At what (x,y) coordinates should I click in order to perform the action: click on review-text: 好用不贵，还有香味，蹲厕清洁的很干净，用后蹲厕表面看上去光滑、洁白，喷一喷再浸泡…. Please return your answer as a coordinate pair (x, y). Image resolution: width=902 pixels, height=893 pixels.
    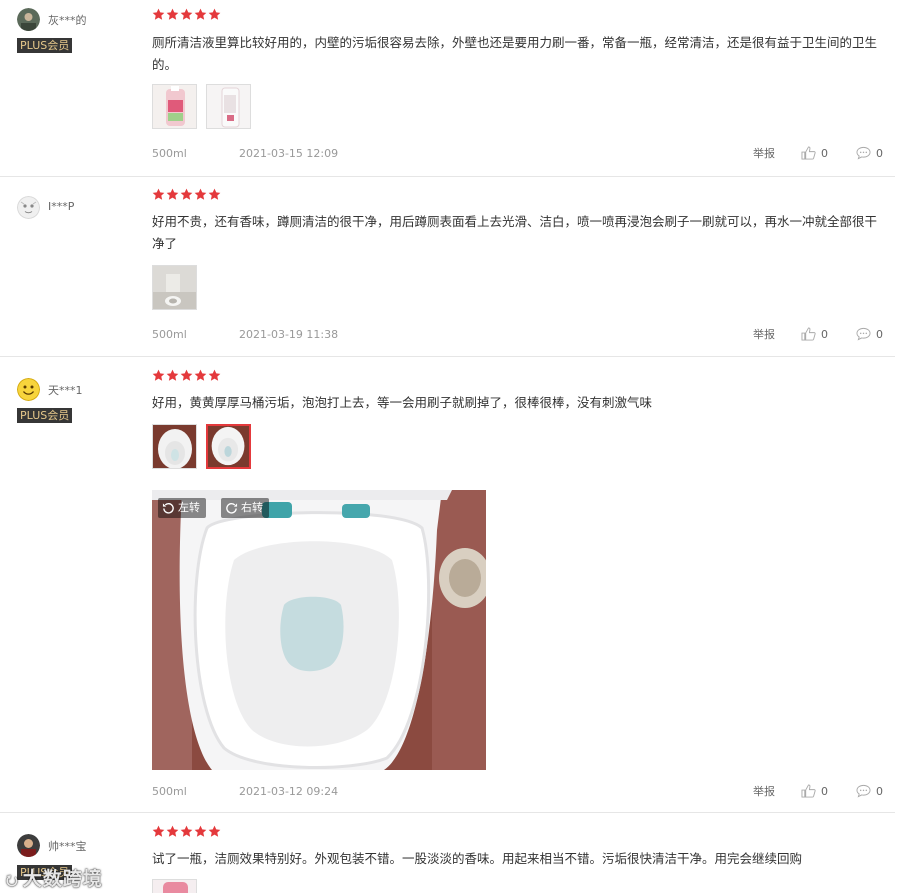
    Looking at the image, I should click on (515, 232).